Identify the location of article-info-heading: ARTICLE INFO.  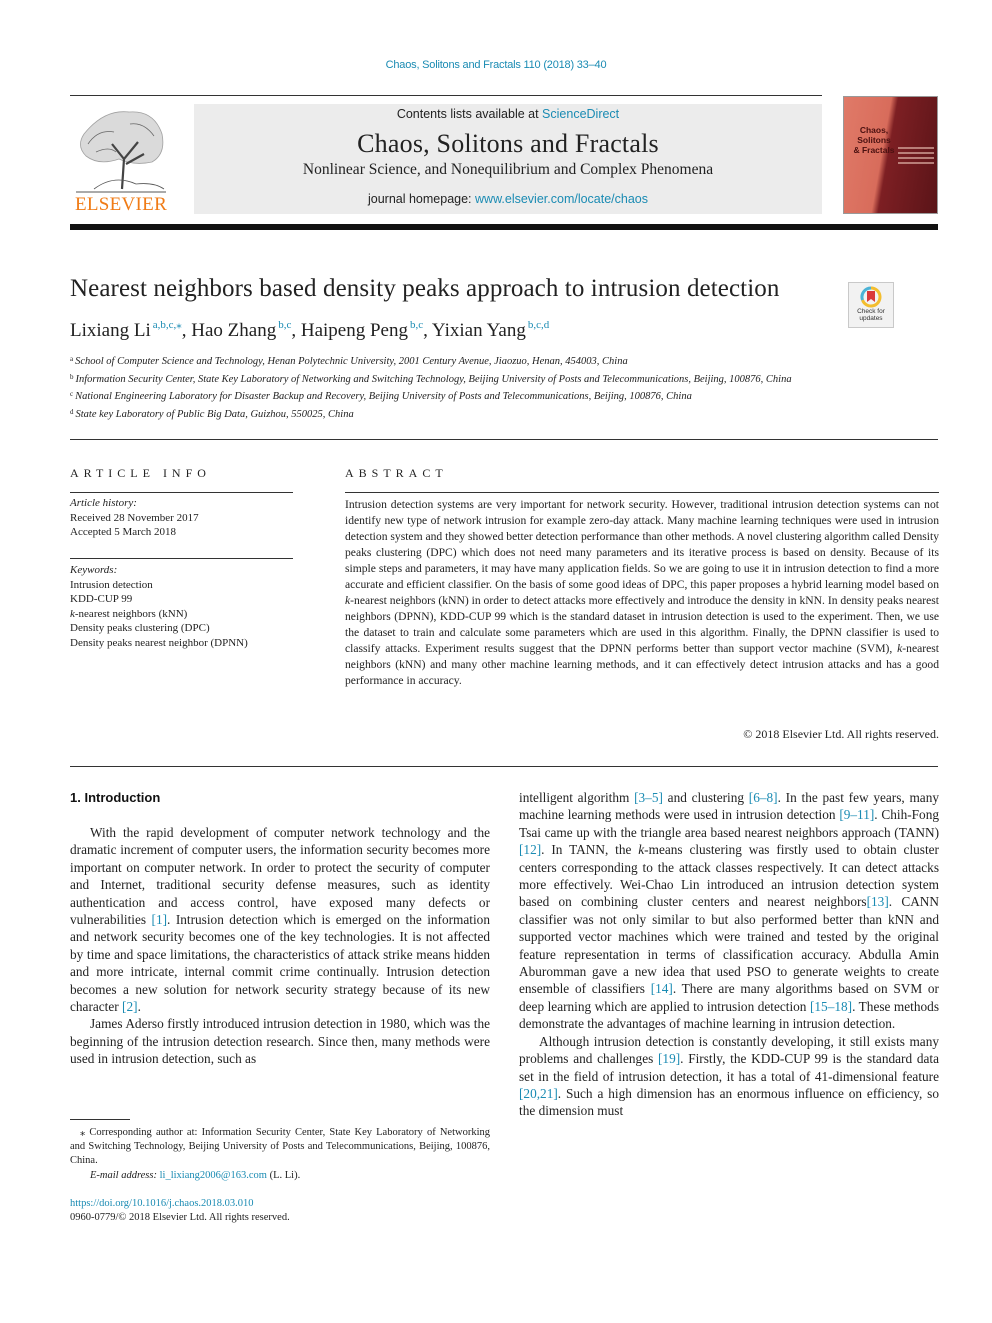
(140, 473).